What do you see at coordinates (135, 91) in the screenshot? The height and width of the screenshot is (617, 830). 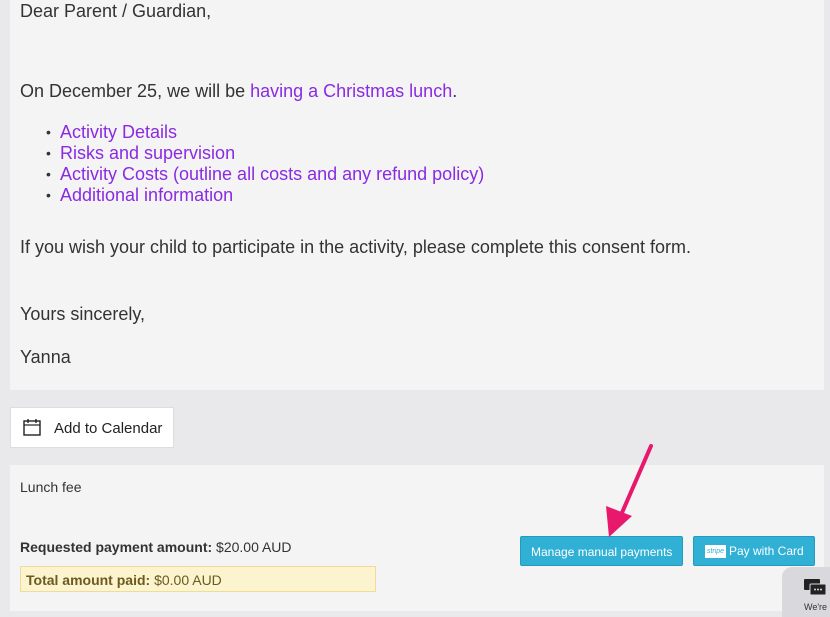 I see `intro-prefix: On December 25, we will be` at bounding box center [135, 91].